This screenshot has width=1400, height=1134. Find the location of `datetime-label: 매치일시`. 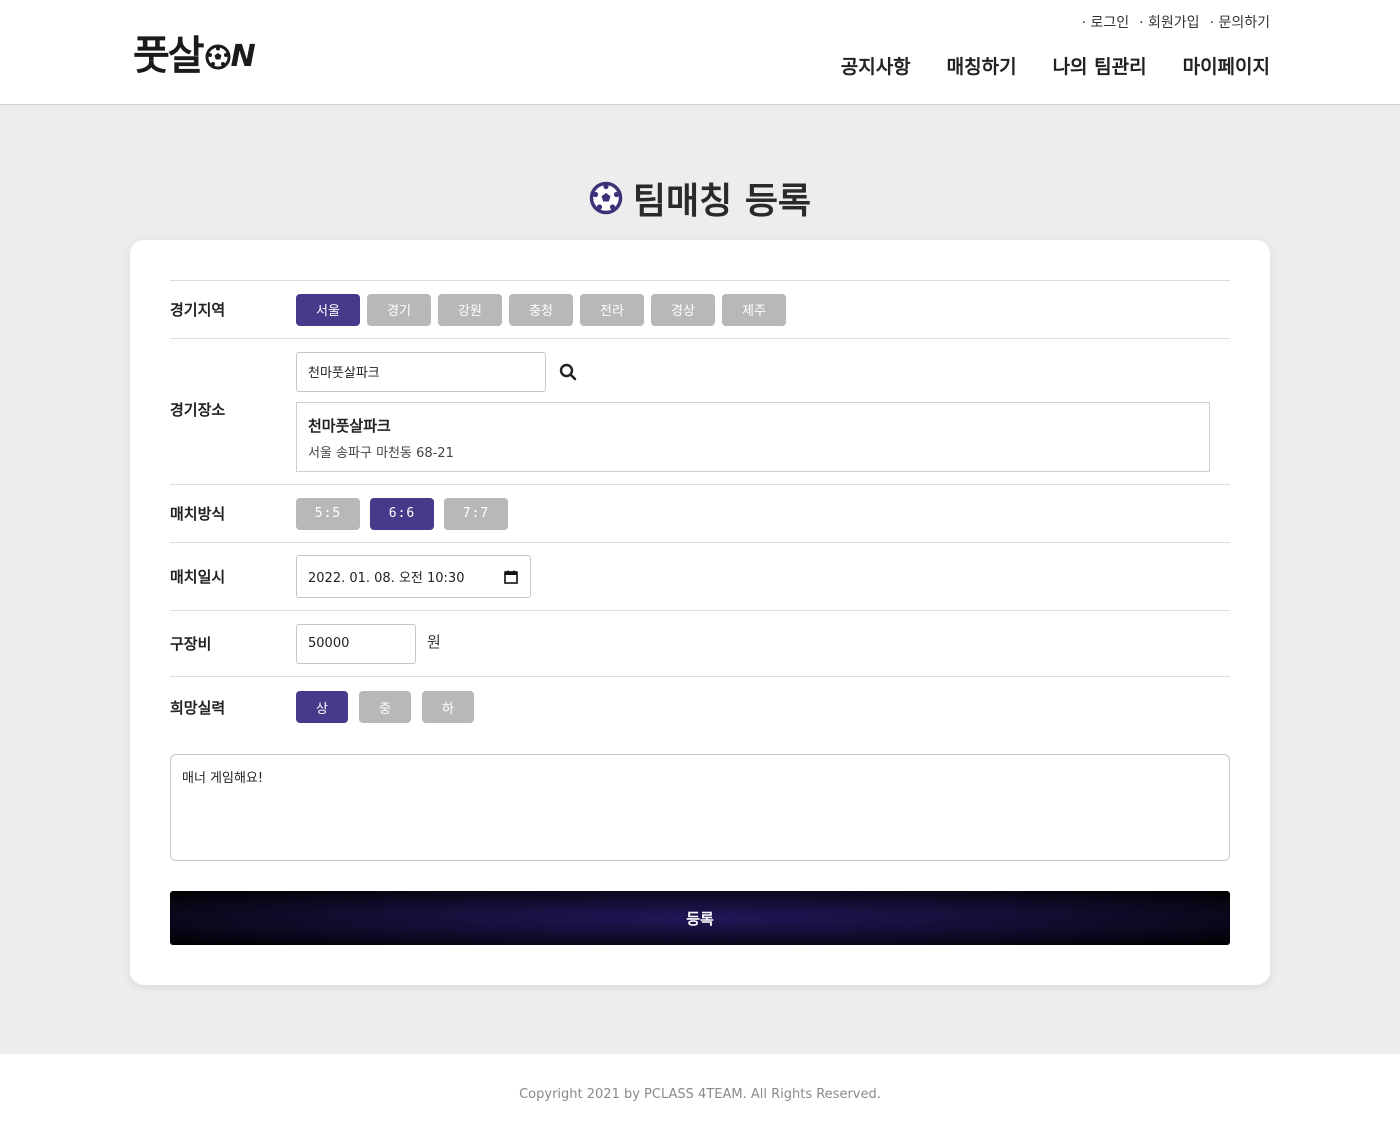

datetime-label: 매치일시 is located at coordinates (198, 577).